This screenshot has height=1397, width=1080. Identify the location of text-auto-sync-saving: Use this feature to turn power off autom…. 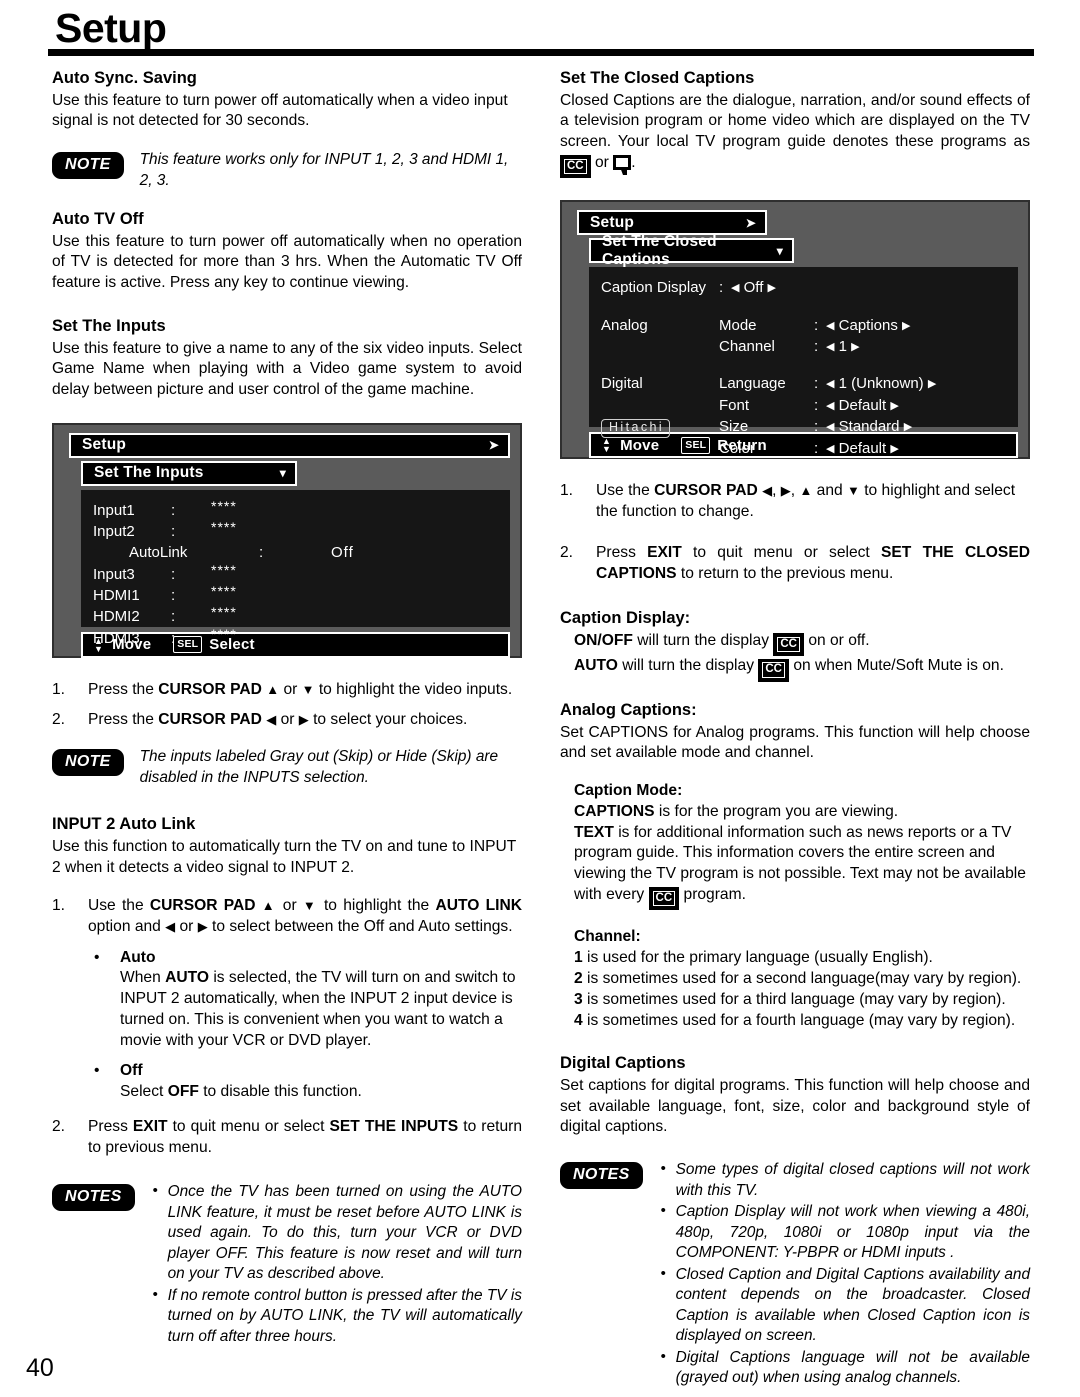
(280, 110).